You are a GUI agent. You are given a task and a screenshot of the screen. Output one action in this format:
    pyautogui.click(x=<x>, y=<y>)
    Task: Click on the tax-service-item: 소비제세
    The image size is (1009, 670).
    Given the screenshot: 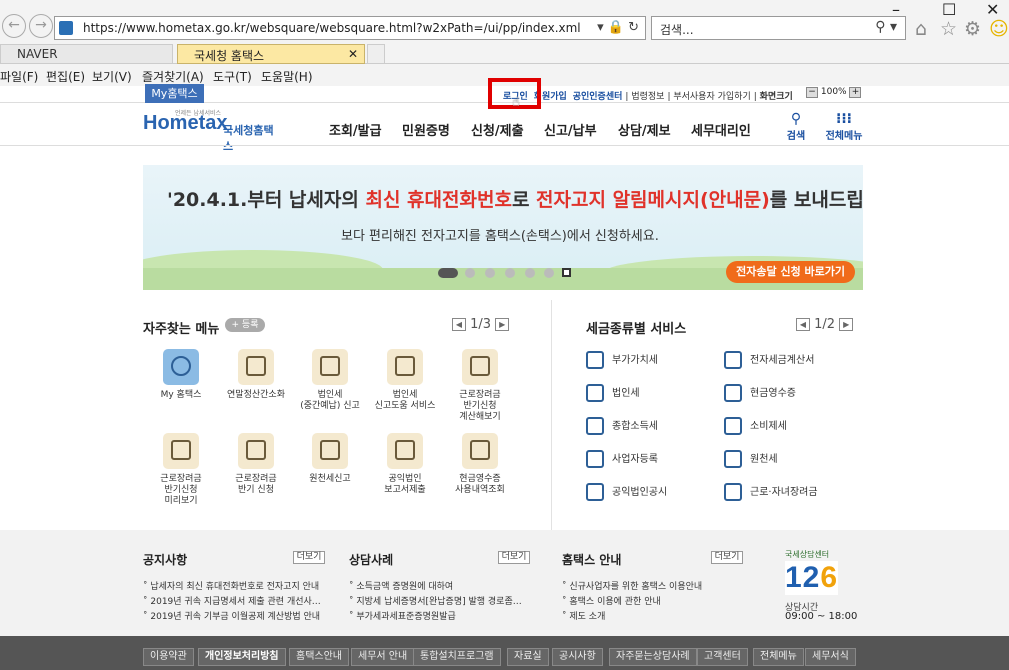 What is the action you would take?
    pyautogui.click(x=755, y=426)
    